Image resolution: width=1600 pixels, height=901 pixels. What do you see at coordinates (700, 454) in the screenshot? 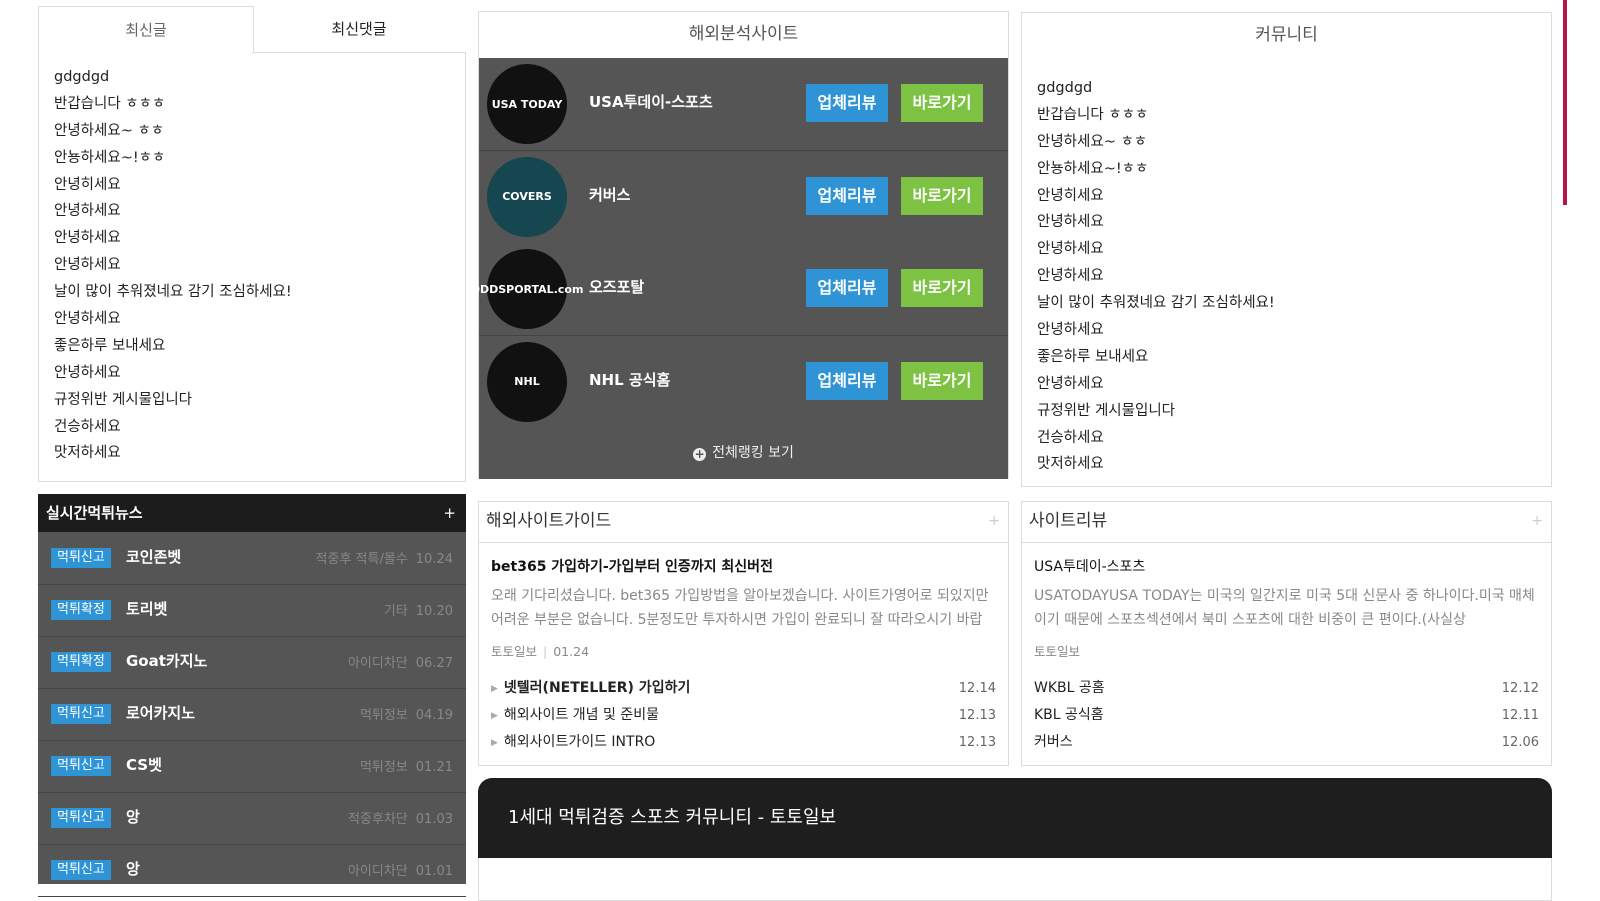
I see `plus-circle-icon: +` at bounding box center [700, 454].